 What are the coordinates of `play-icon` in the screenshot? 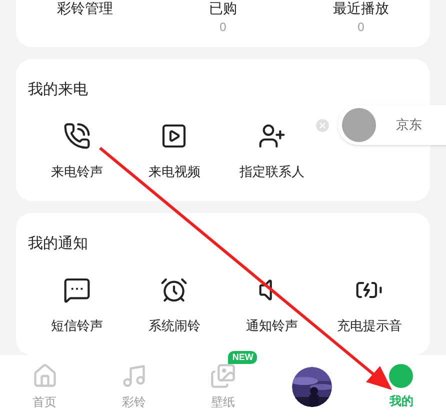 It's located at (174, 136).